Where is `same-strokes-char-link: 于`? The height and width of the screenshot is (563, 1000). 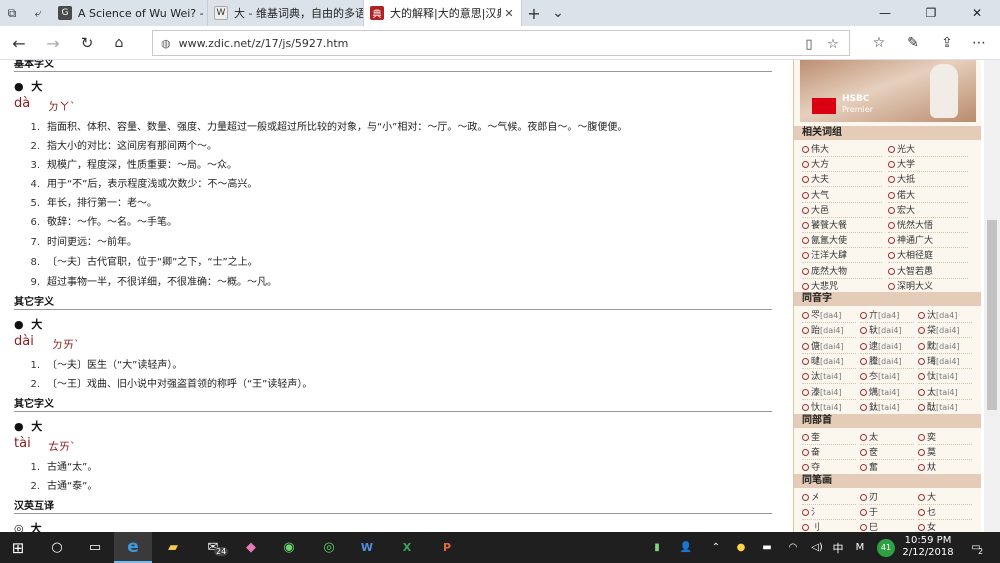 same-strokes-char-link: 于 is located at coordinates (887, 512).